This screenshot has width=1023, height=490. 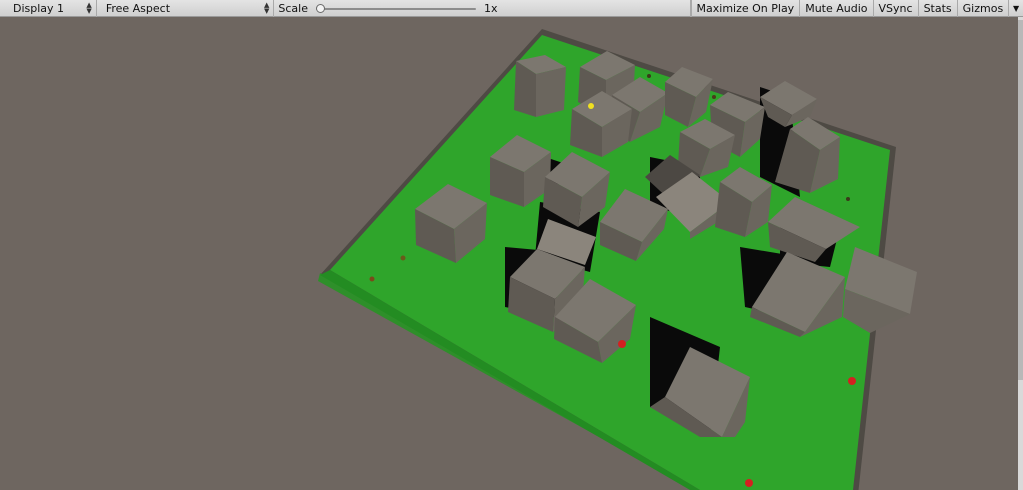 What do you see at coordinates (591, 106) in the screenshot?
I see `yellow-sphere` at bounding box center [591, 106].